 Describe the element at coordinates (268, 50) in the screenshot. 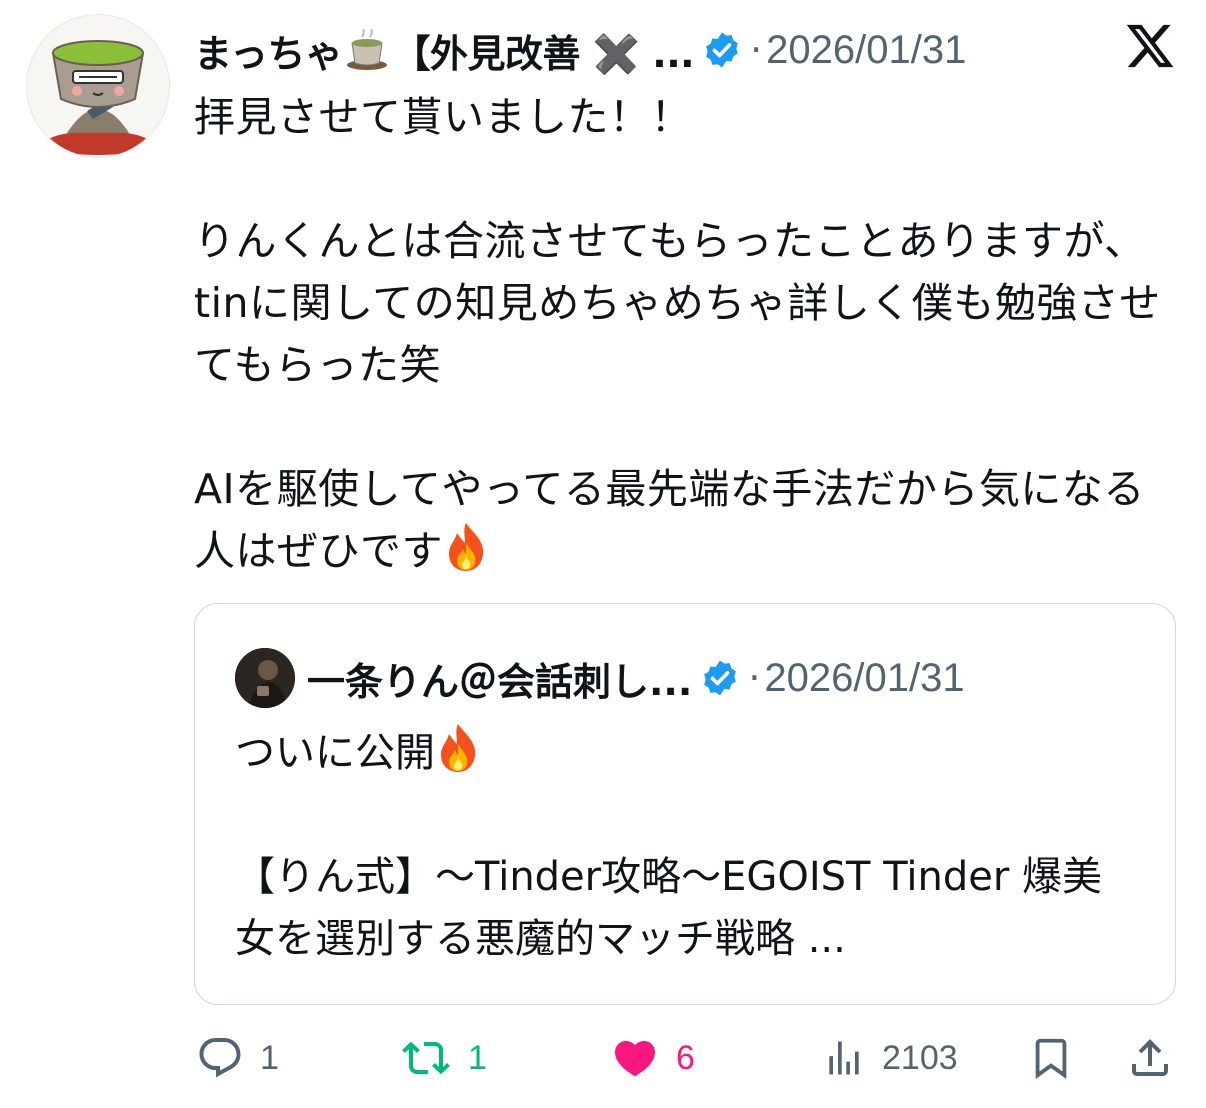

I see `author-name: まっちゃ` at that location.